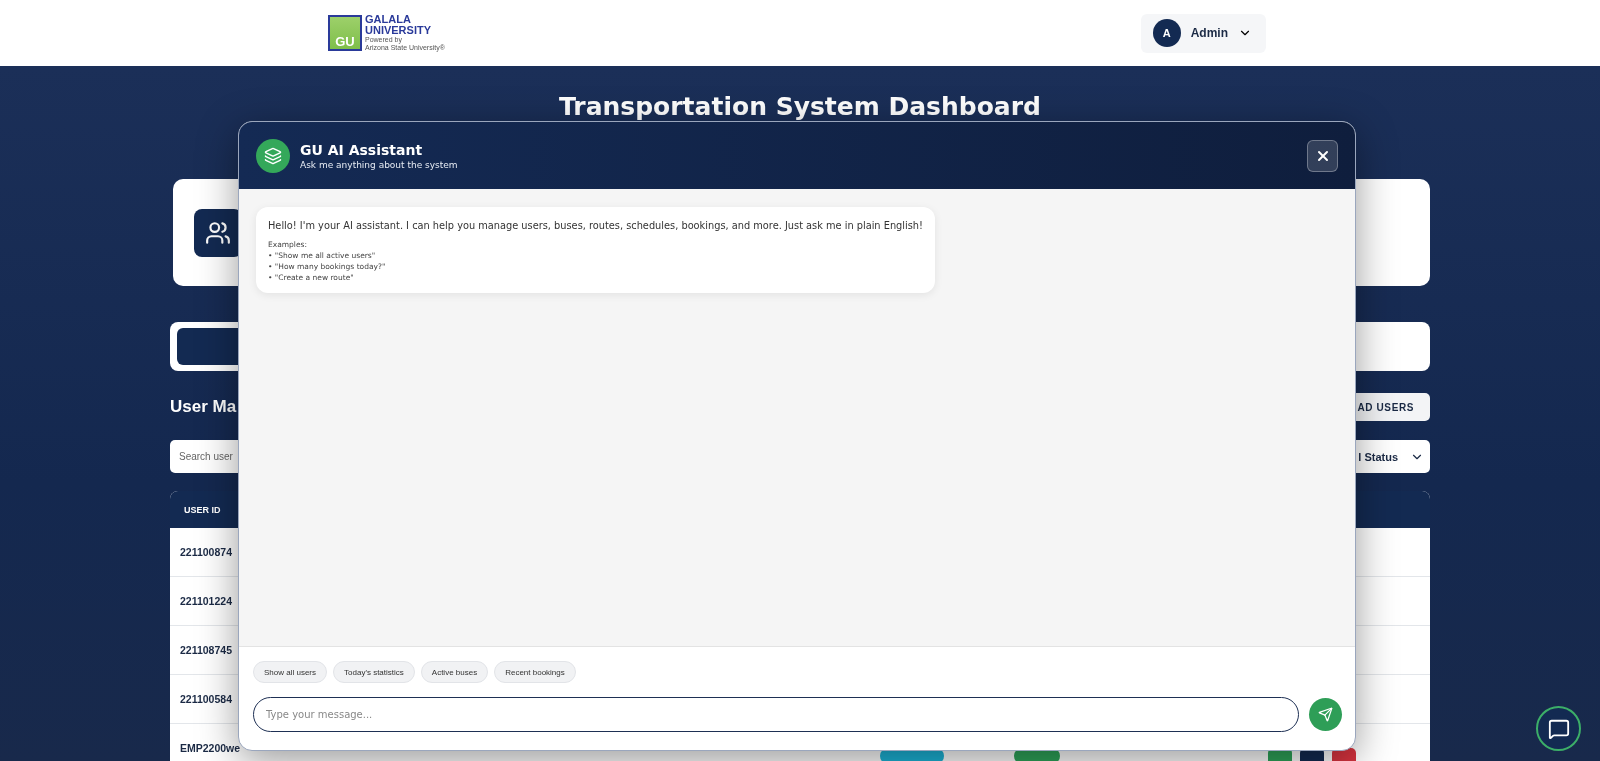  I want to click on logo-text: UNIVERSITY, so click(398, 30).